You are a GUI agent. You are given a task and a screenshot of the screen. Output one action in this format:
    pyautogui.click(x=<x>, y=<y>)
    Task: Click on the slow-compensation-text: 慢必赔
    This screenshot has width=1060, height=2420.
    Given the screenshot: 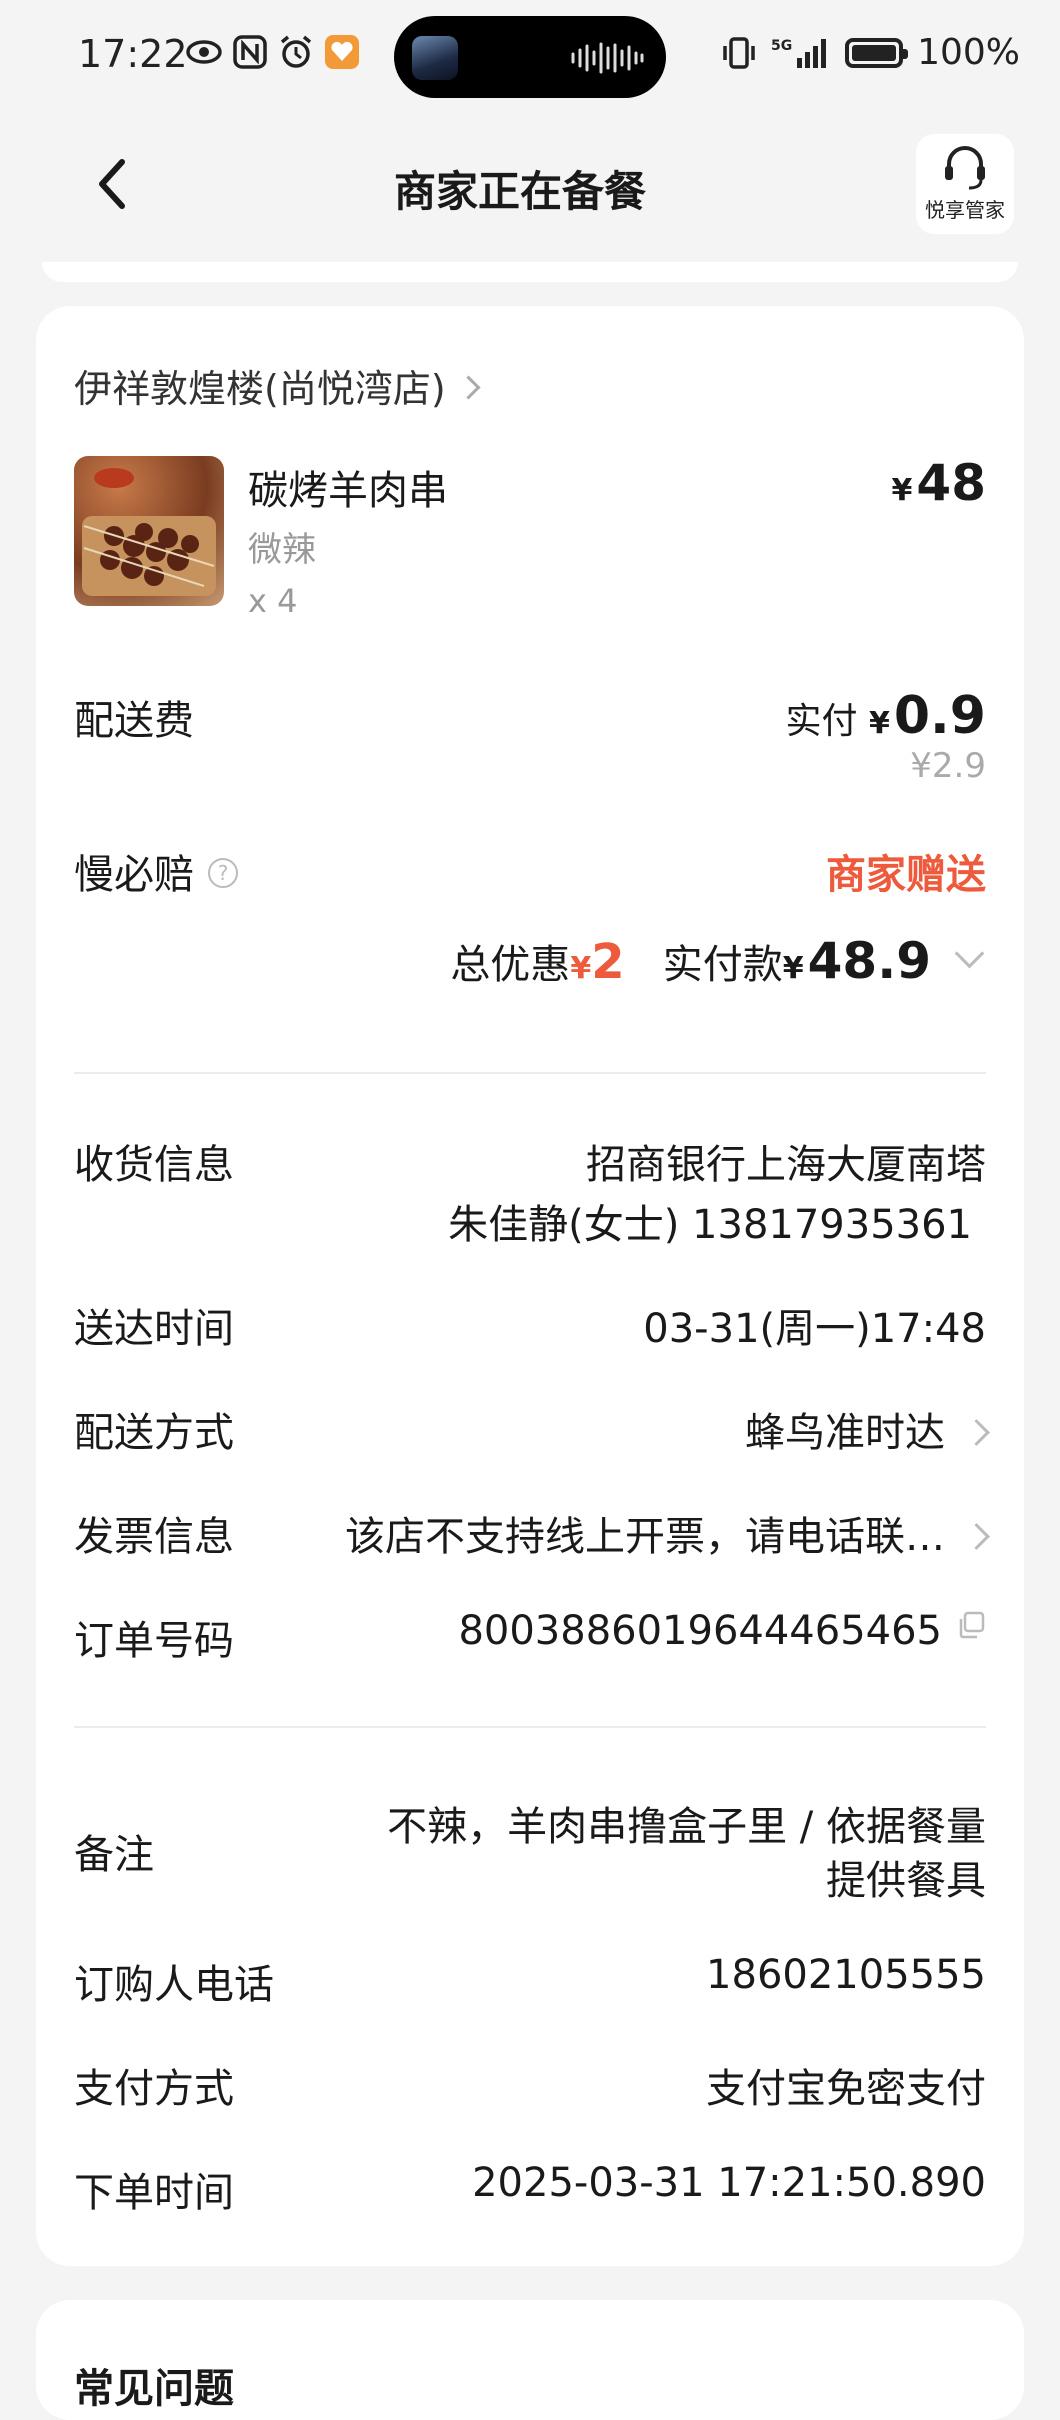 What is the action you would take?
    pyautogui.click(x=134, y=875)
    